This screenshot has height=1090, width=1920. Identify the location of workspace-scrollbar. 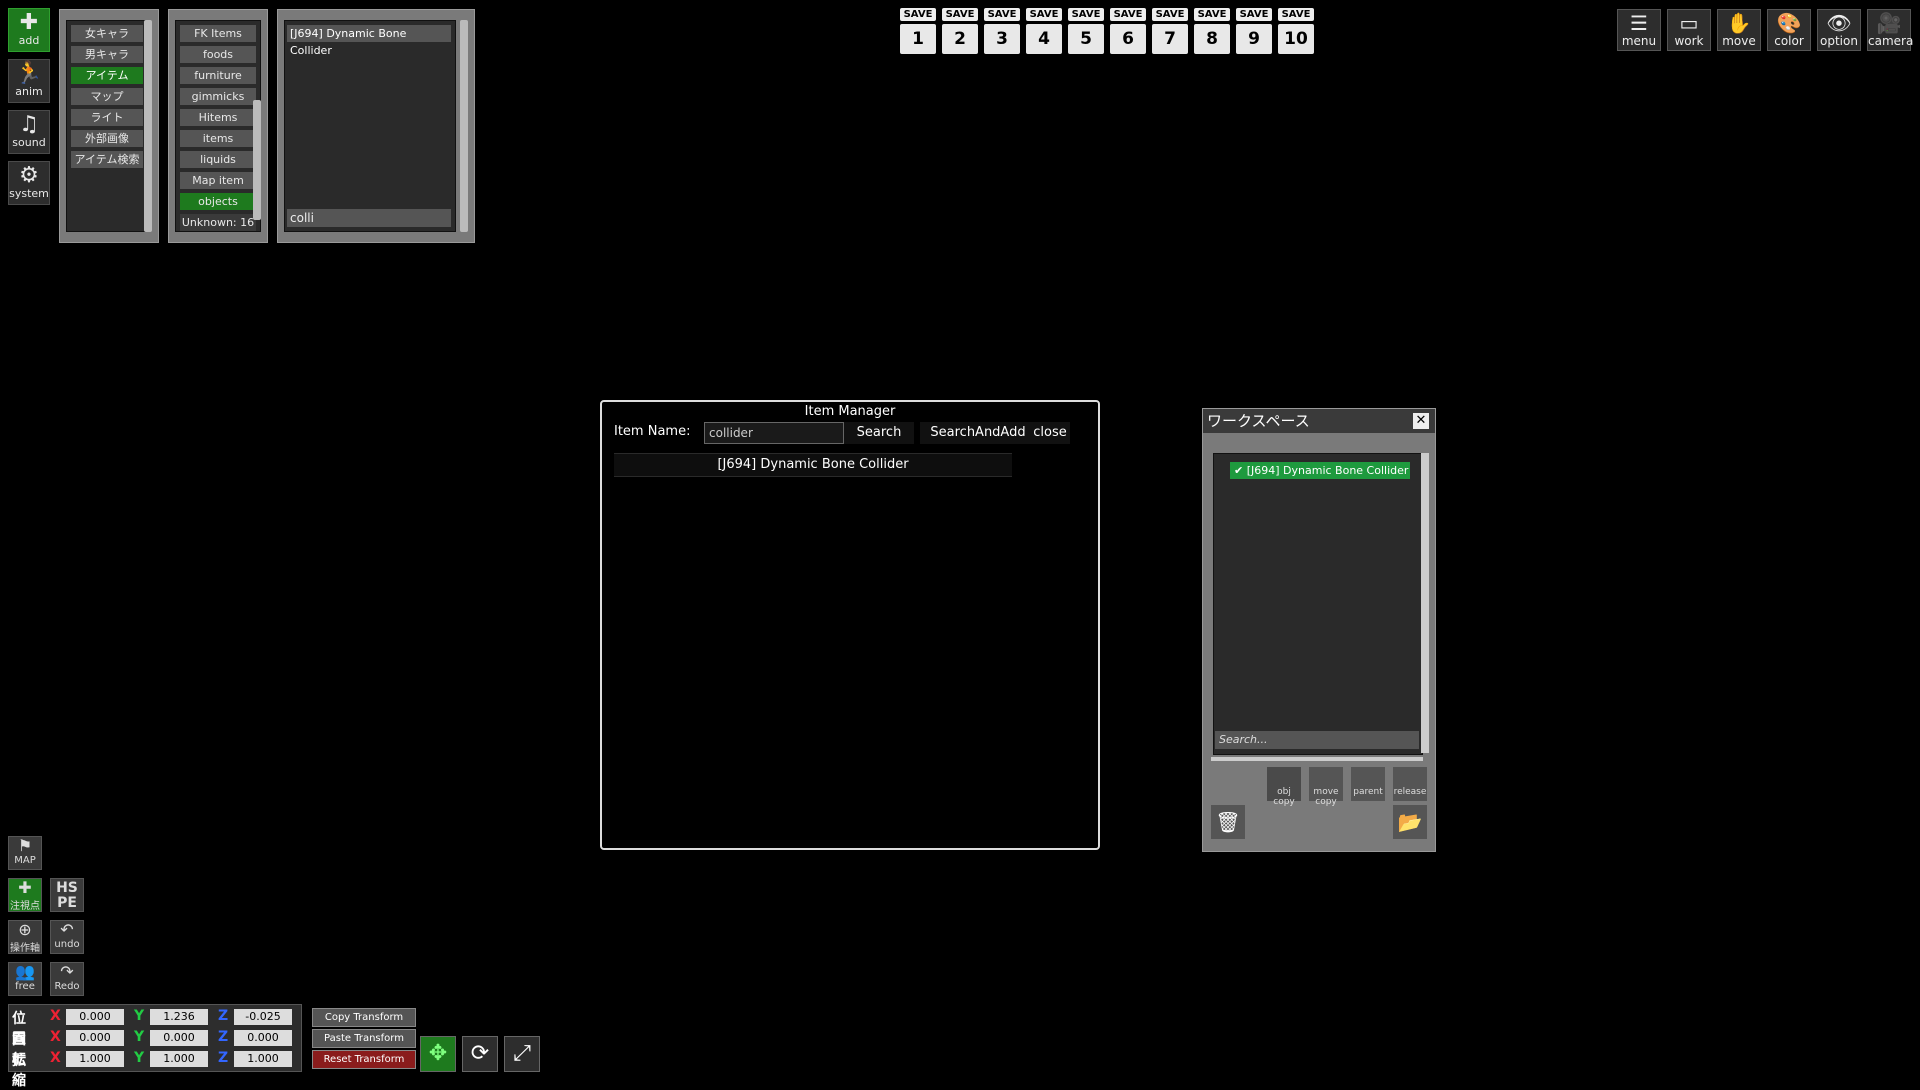
(1425, 603).